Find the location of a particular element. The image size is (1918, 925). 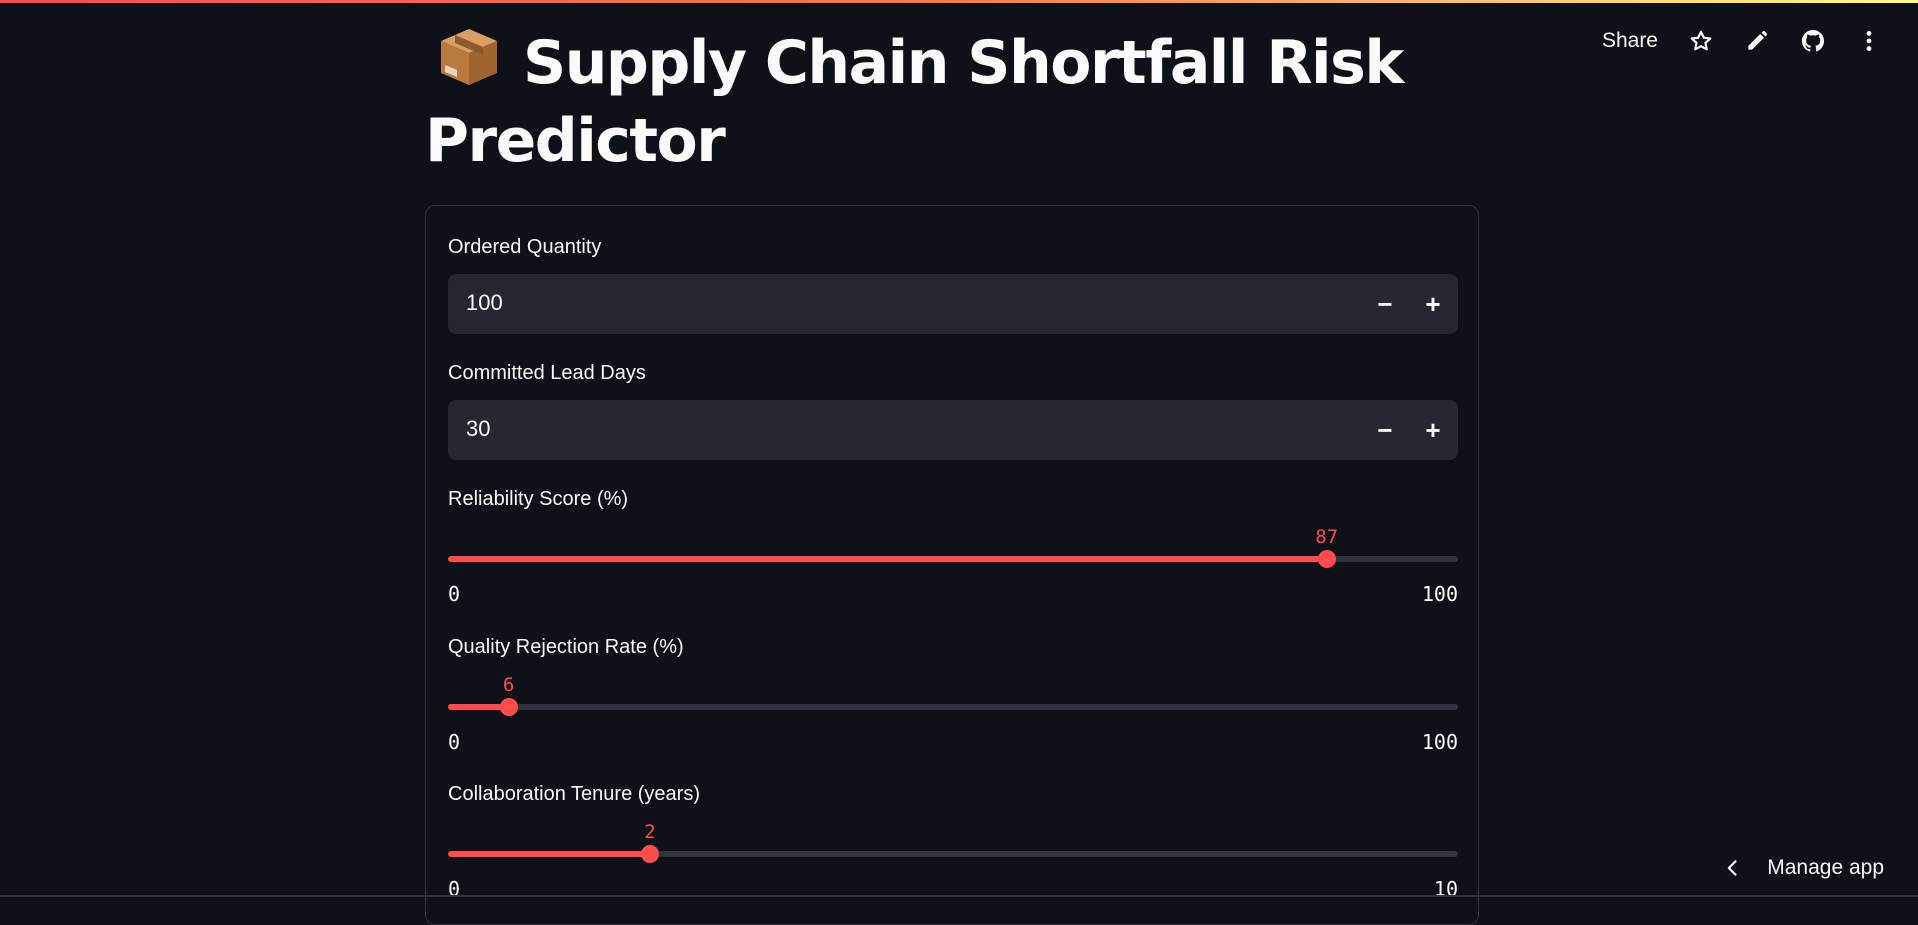

more-vertical-icon is located at coordinates (1869, 41).